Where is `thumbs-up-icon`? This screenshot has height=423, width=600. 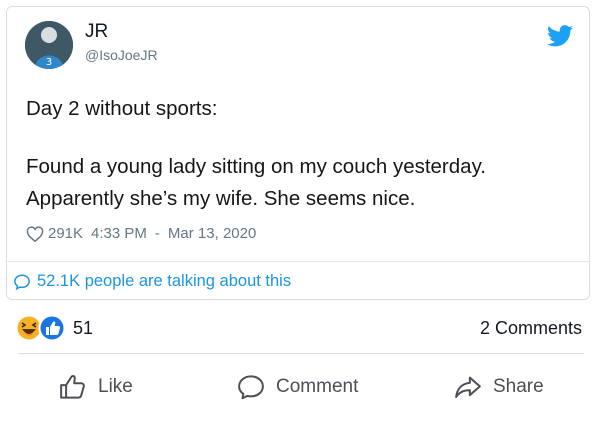
thumbs-up-icon is located at coordinates (72, 387).